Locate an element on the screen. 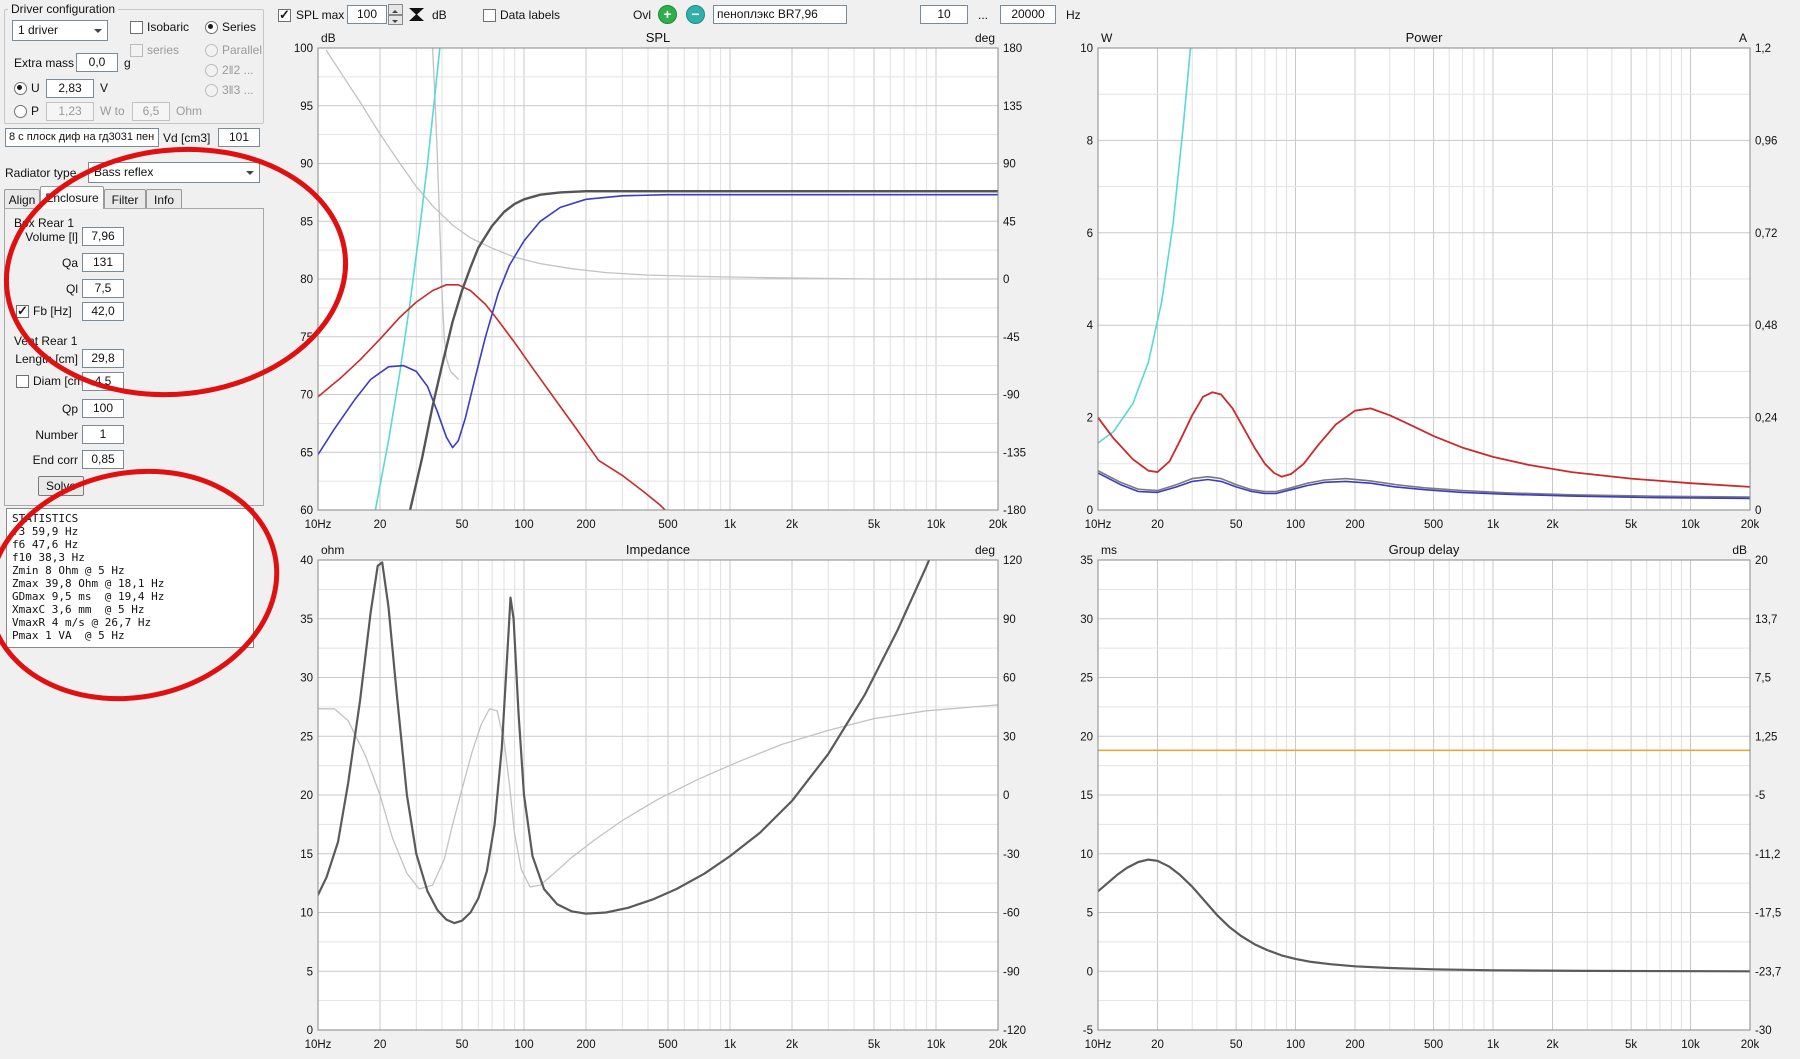  ovl-name-input: пеноплэкс BR7,96 is located at coordinates (780, 14).